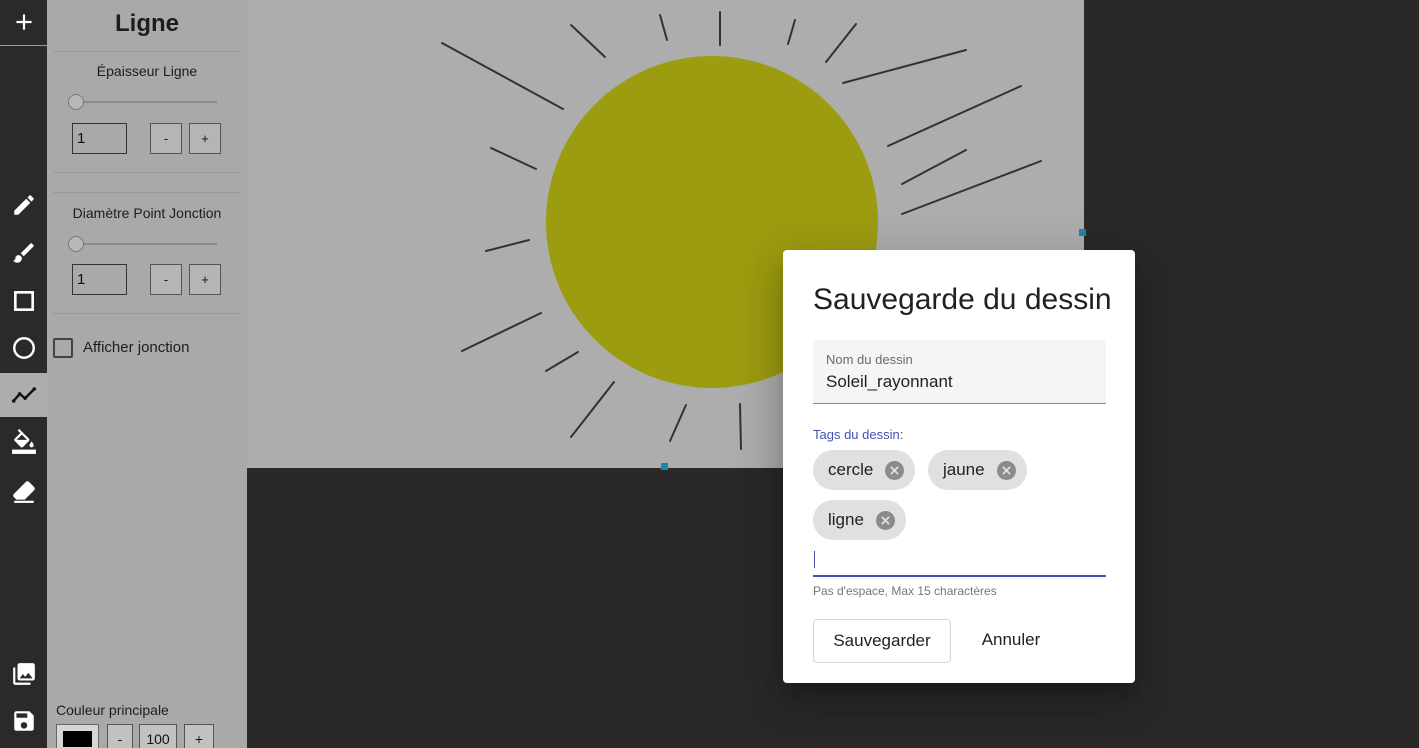 The height and width of the screenshot is (748, 1419). I want to click on fill-tool-button, so click(23, 442).